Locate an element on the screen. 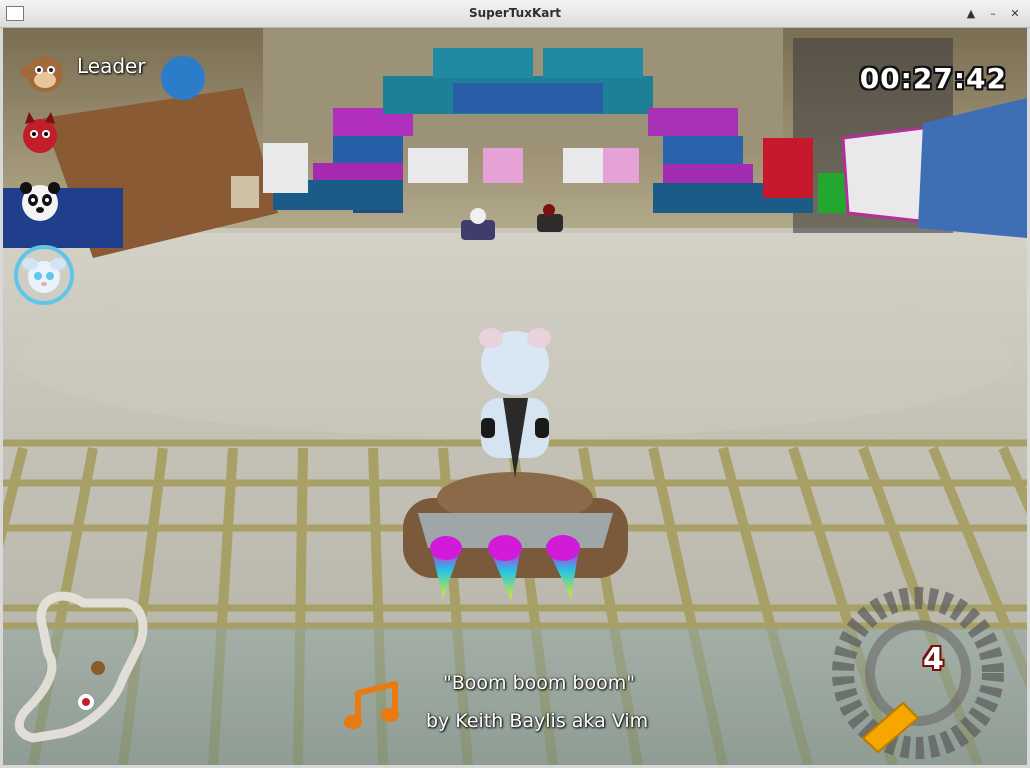  window-titlebar: SuperTuxKart ▲ – ✕ is located at coordinates (515, 14).